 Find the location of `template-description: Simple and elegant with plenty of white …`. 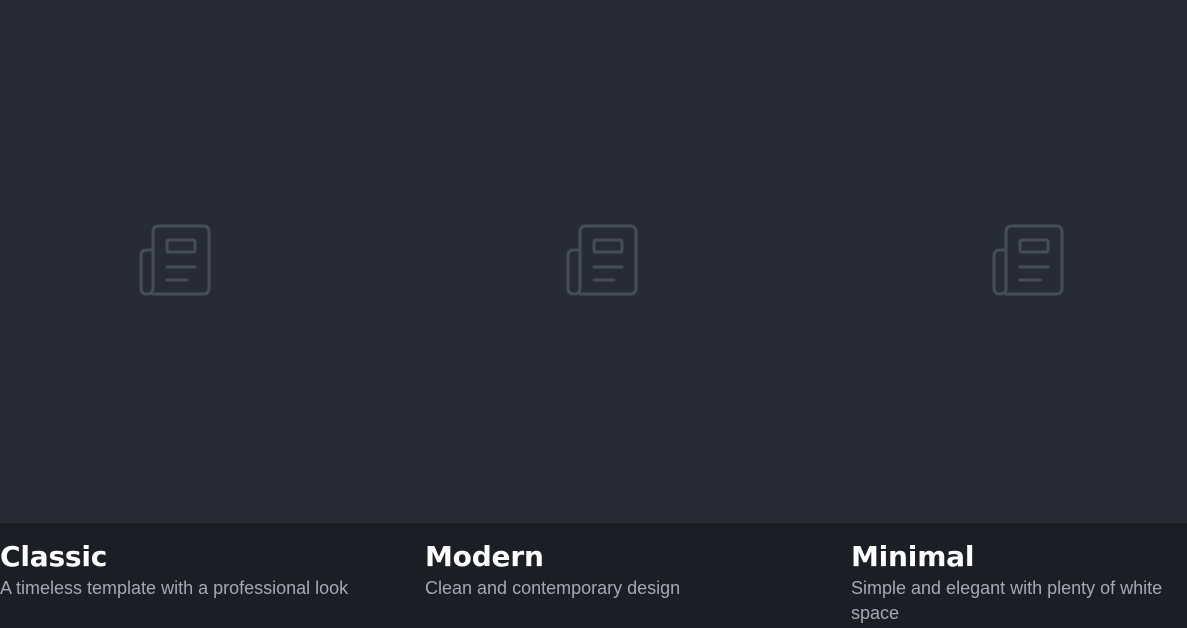

template-description: Simple and elegant with plenty of white … is located at coordinates (1007, 600).